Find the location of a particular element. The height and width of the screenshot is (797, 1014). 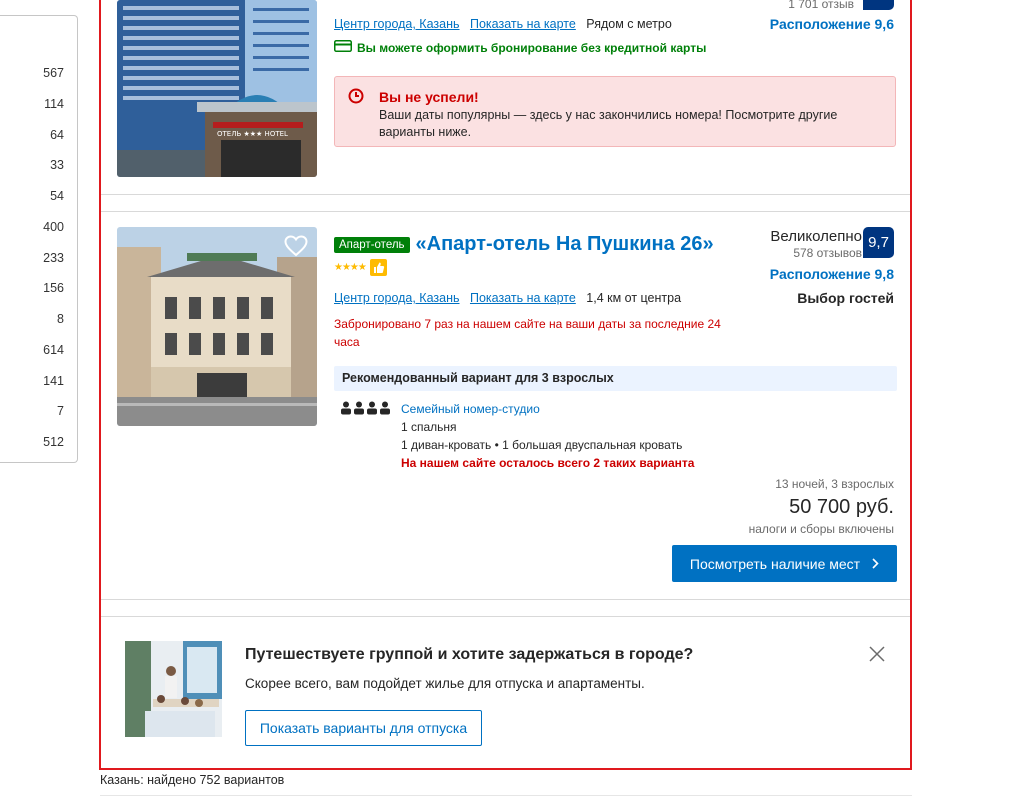

review-count: 1 701 отзыв is located at coordinates (821, 5).